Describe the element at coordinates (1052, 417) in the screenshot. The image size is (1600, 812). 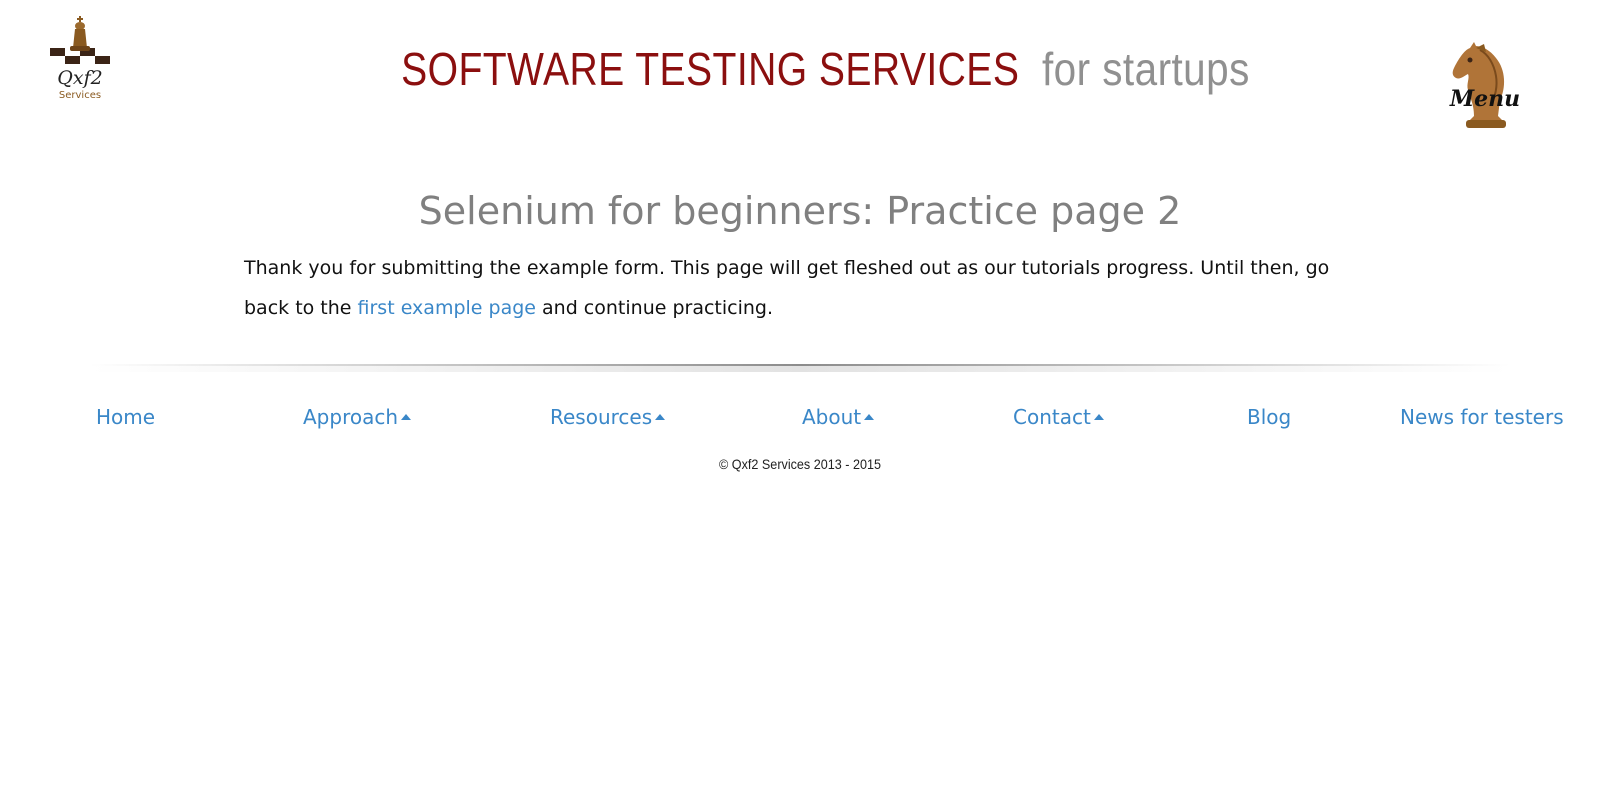
I see `nav-contact-label: Contact` at that location.